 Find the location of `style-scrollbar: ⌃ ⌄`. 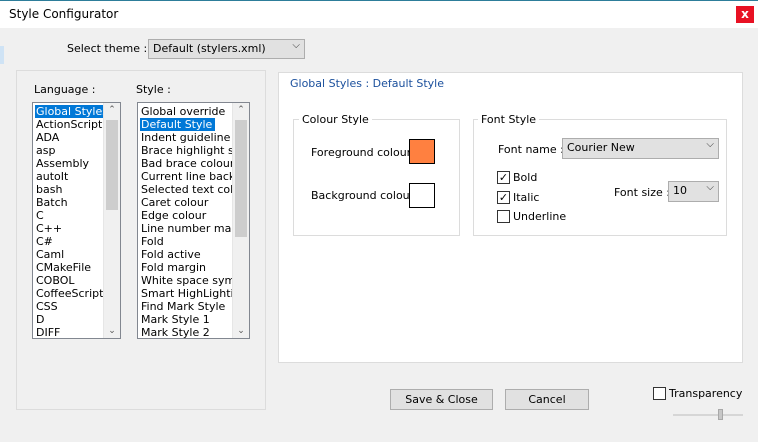

style-scrollbar: ⌃ ⌄ is located at coordinates (240, 220).